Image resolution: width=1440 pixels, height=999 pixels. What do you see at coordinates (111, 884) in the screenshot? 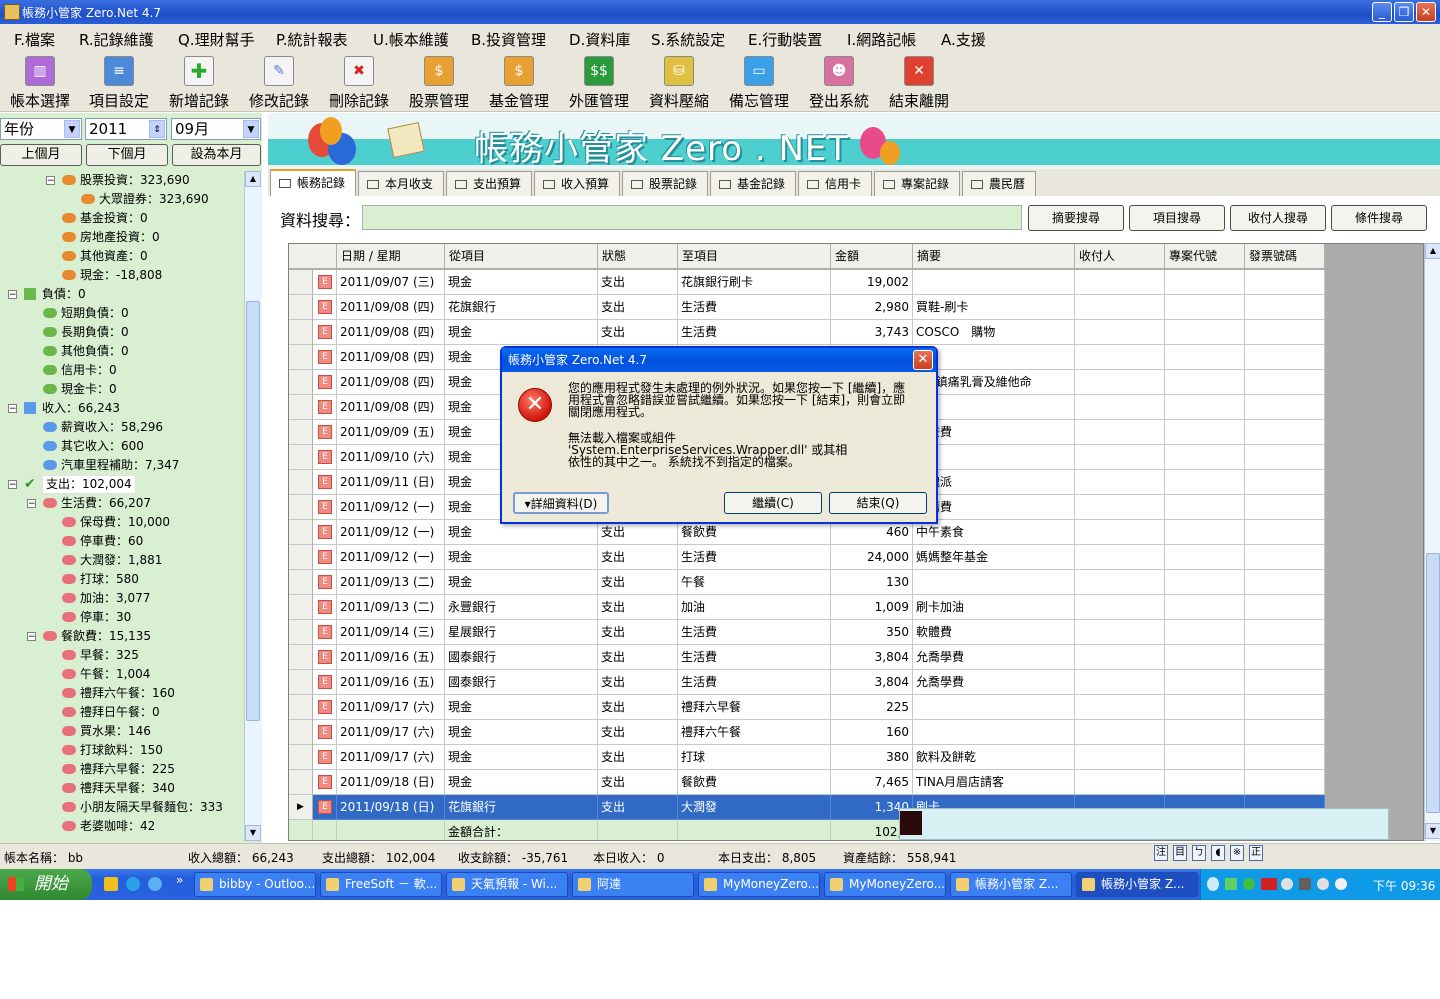
I see `outlook-quick-icon` at bounding box center [111, 884].